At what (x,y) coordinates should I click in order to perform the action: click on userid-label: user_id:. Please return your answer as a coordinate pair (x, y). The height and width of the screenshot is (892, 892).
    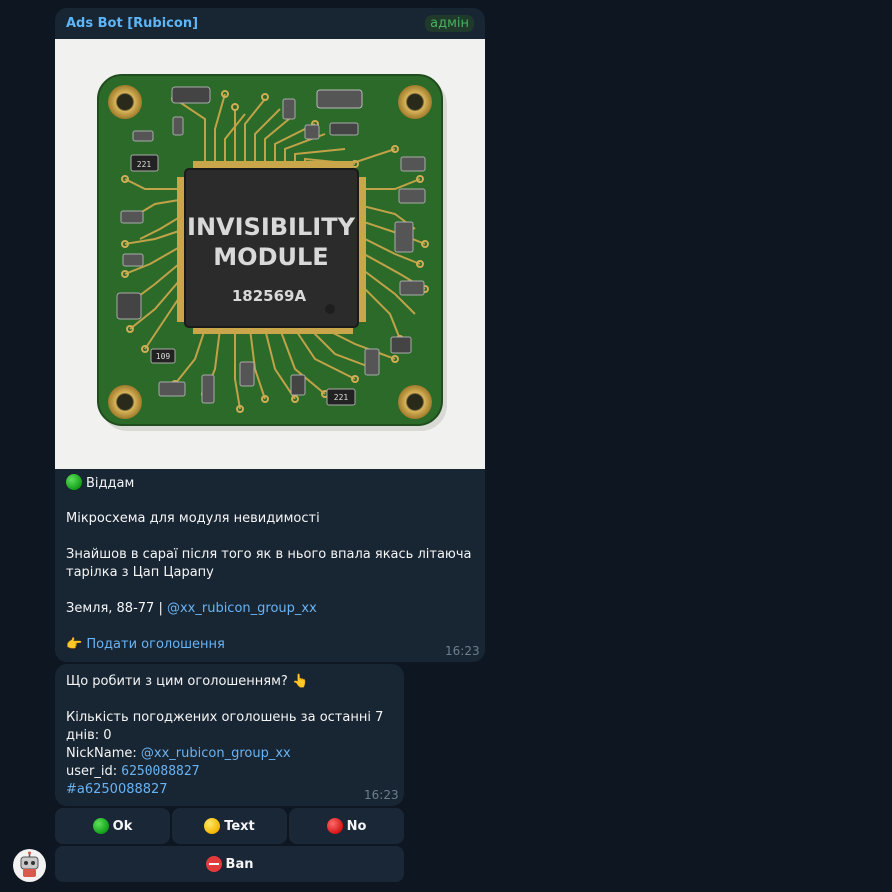
    Looking at the image, I should click on (92, 771).